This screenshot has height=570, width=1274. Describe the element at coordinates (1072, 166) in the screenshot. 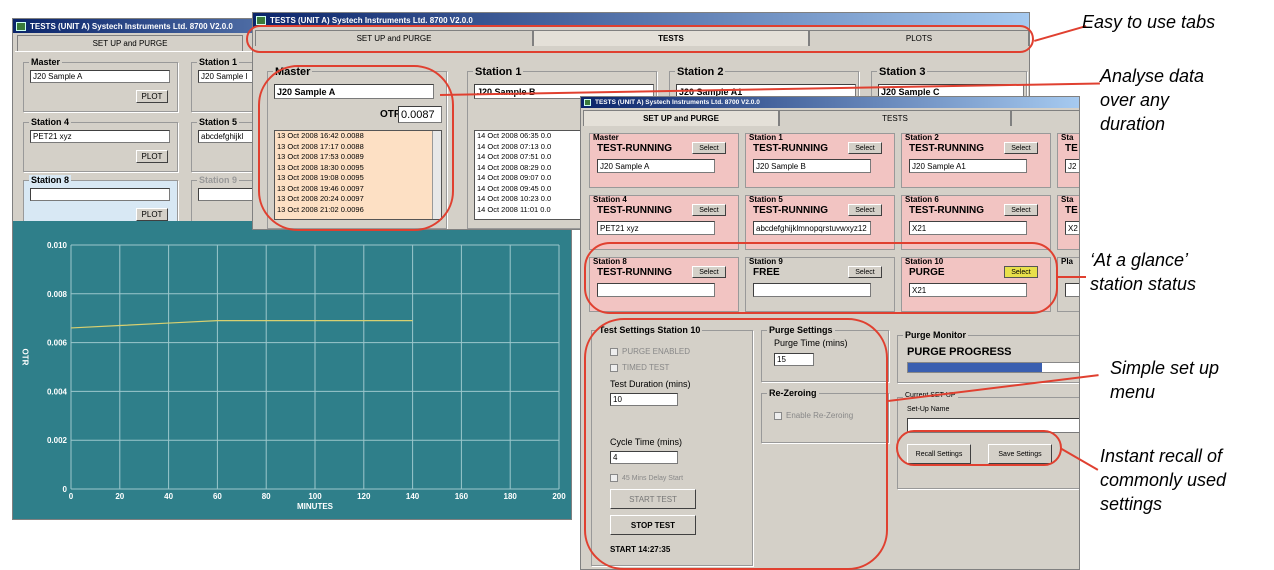

I see `station-sample-input: J2` at that location.